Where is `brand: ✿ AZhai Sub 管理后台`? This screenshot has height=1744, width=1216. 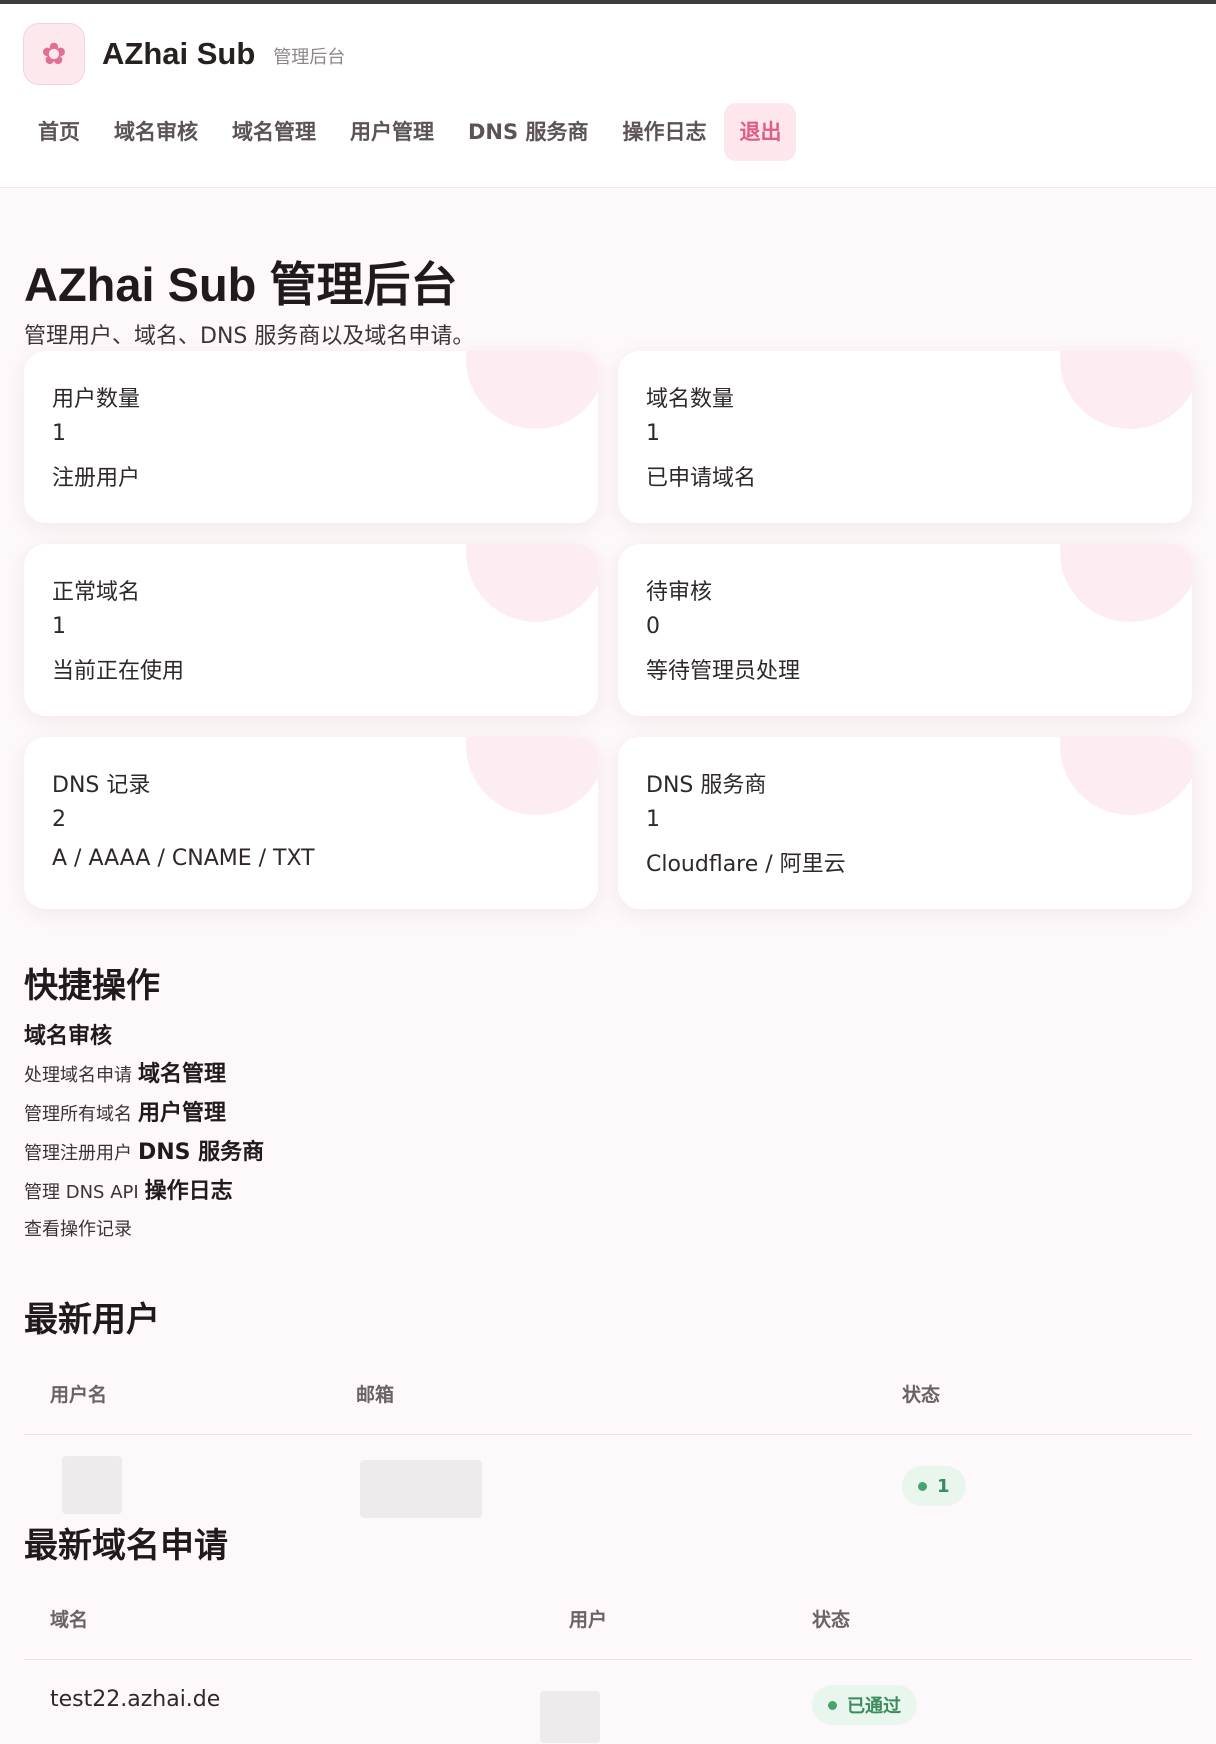
brand: ✿ AZhai Sub 管理后台 is located at coordinates (184, 54).